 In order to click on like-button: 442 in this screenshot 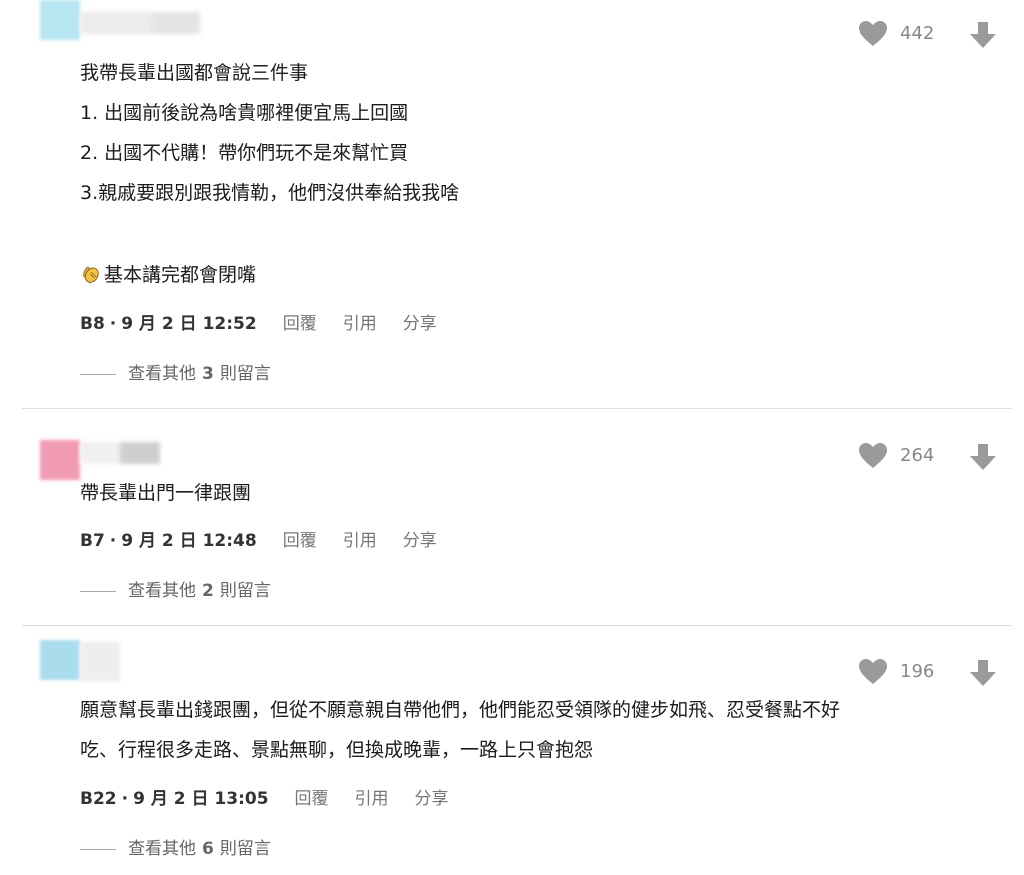, I will do `click(896, 33)`.